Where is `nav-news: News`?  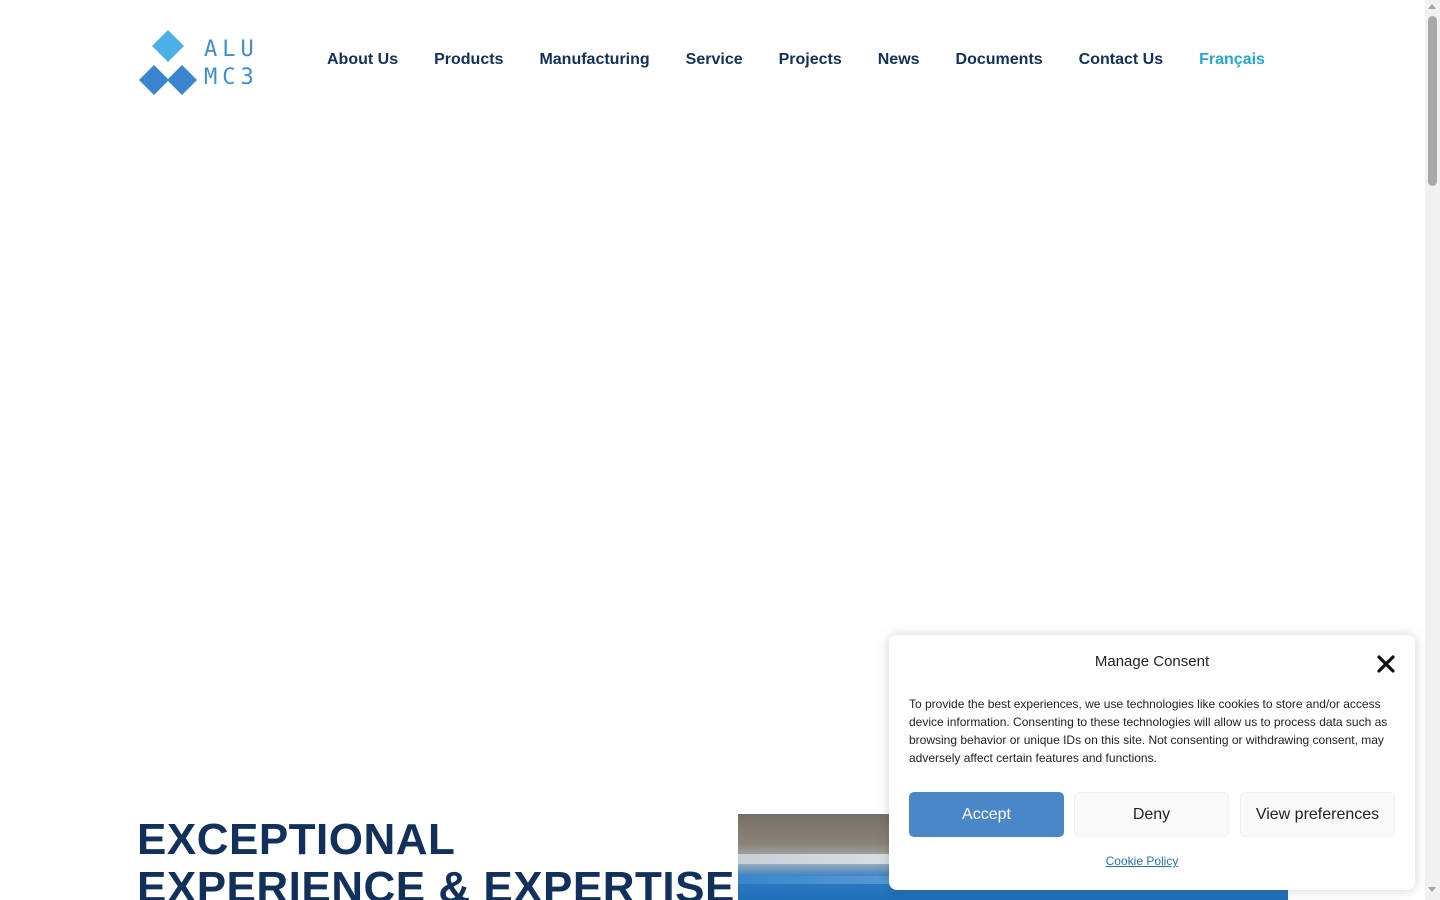
nav-news: News is located at coordinates (899, 60).